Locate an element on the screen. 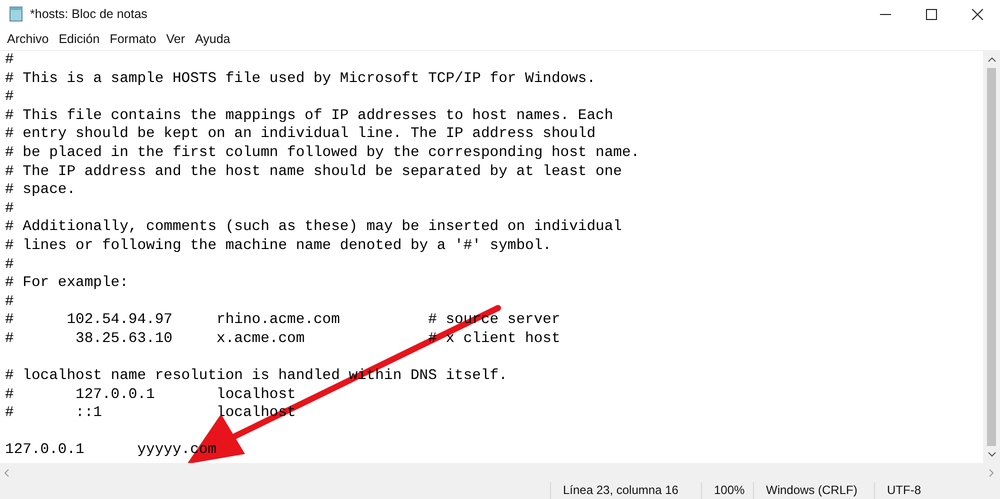 This screenshot has height=499, width=1000. text-line: # This is a sample HOSTS file used by Microsoft TCP/IP for Windows. is located at coordinates (300, 78).